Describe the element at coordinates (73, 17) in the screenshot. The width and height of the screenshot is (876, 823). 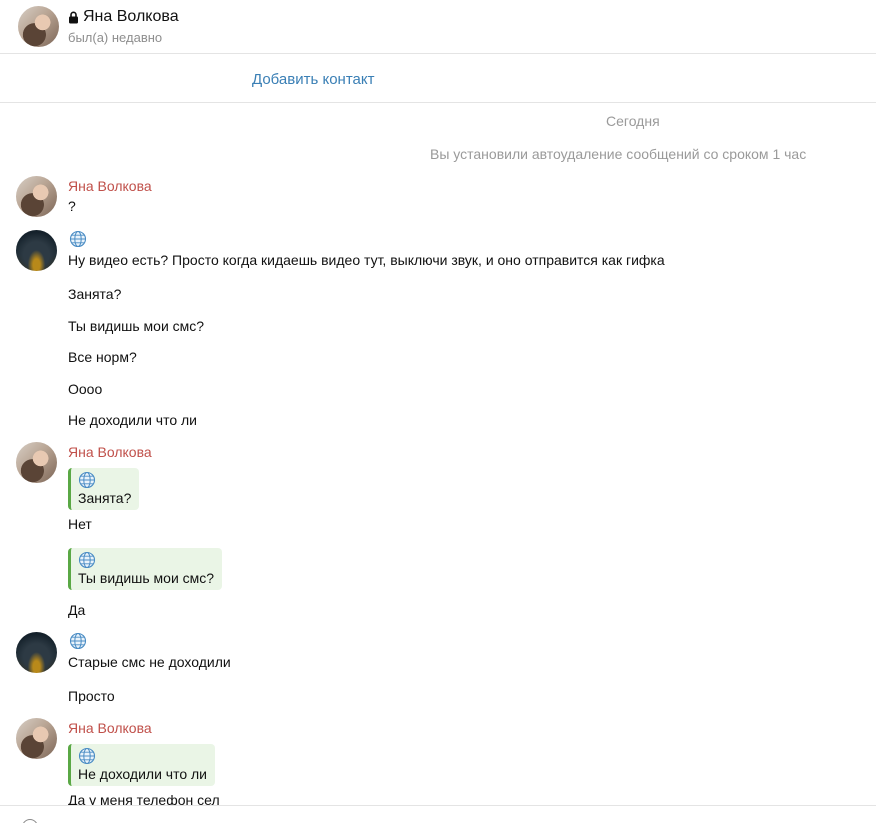
I see `lock-icon` at that location.